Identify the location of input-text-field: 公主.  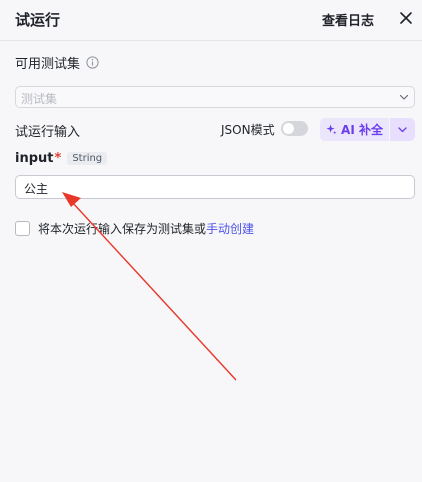
(215, 187).